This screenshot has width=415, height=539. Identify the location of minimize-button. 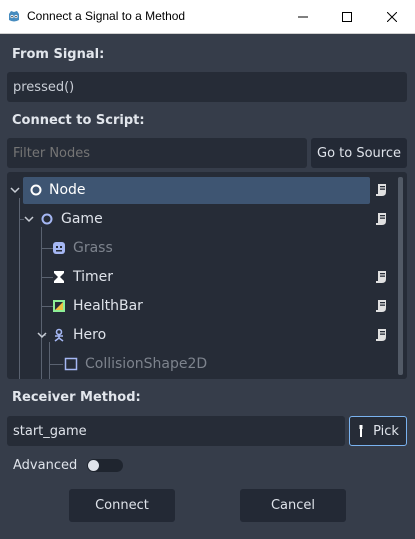
(303, 16).